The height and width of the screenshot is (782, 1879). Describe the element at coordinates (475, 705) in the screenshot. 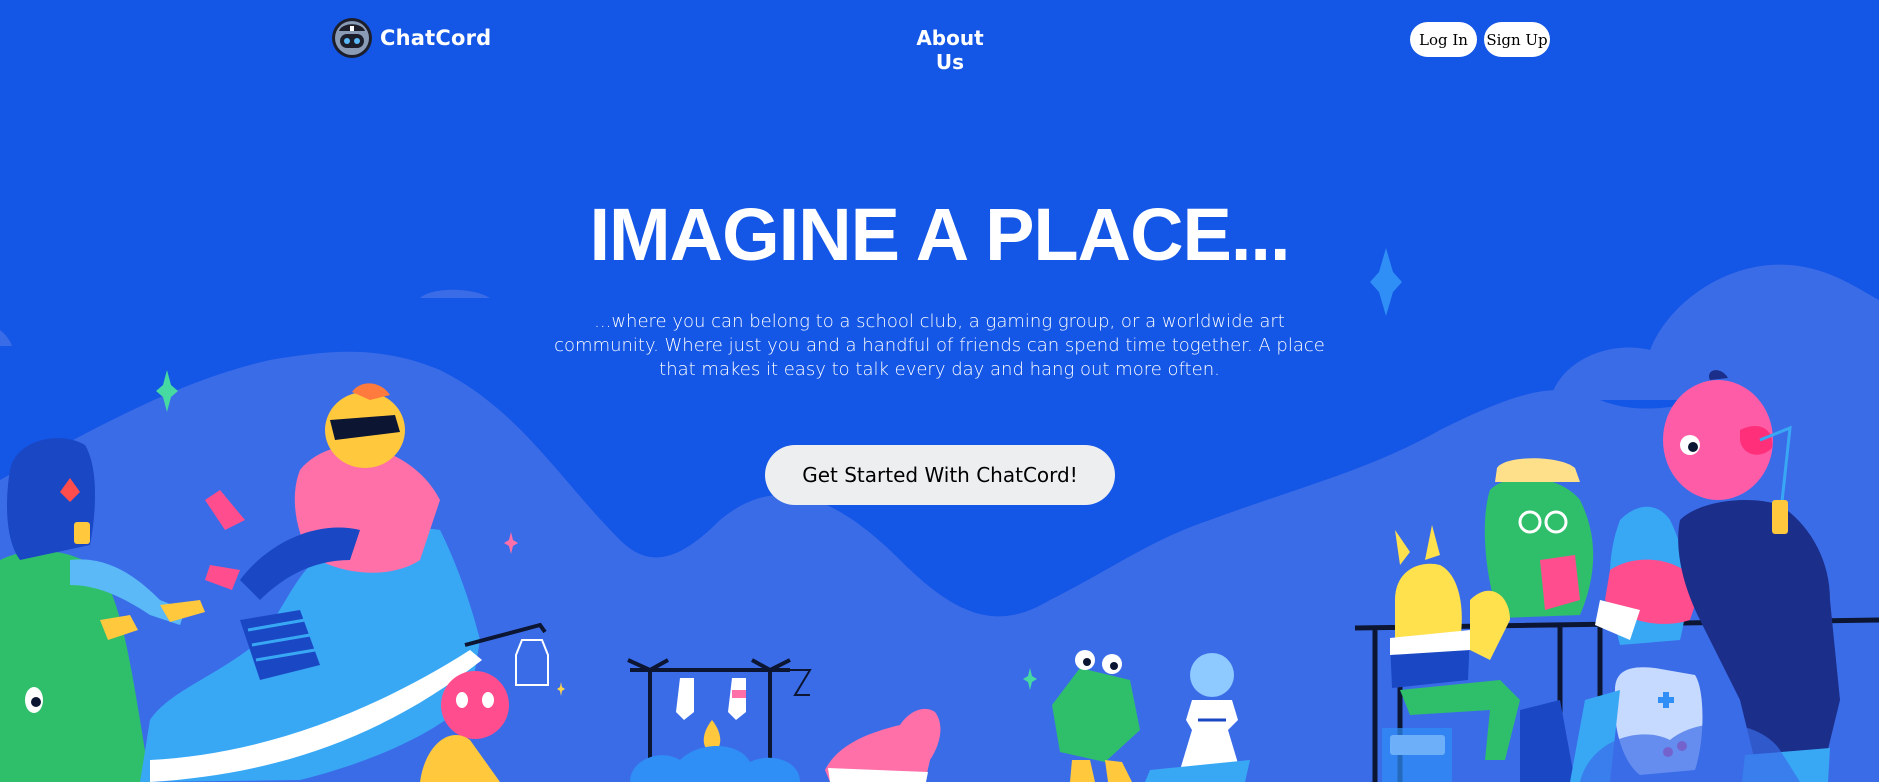

I see `pink-creature` at that location.